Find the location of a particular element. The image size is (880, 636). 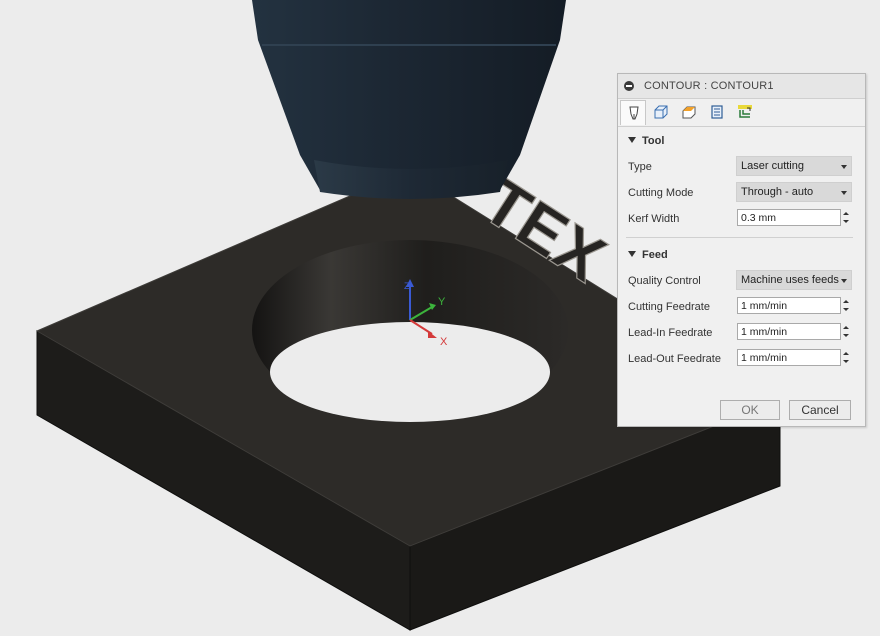

dialog-title: CONTOUR : CONTOUR1 is located at coordinates (709, 86).